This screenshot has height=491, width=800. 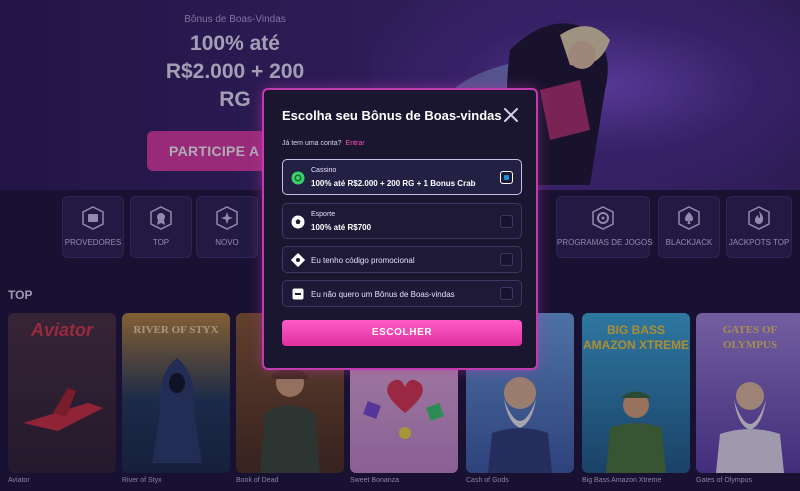 What do you see at coordinates (506, 259) in the screenshot?
I see `option-promo-code-radio` at bounding box center [506, 259].